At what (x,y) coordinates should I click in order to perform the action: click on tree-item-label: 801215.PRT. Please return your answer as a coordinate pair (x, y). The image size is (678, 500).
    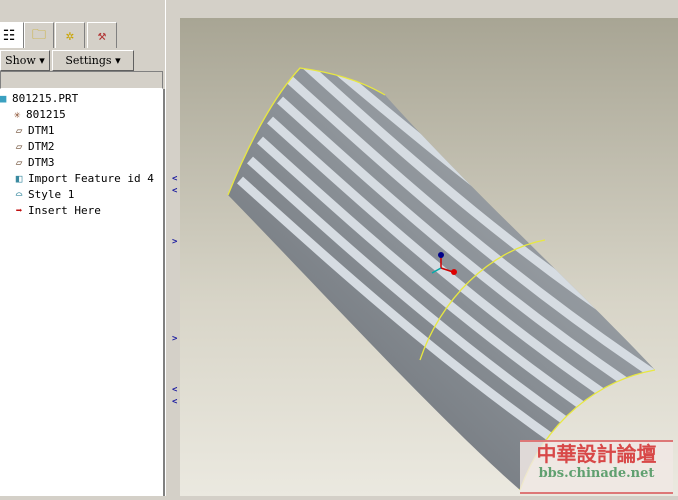
    Looking at the image, I should click on (45, 98).